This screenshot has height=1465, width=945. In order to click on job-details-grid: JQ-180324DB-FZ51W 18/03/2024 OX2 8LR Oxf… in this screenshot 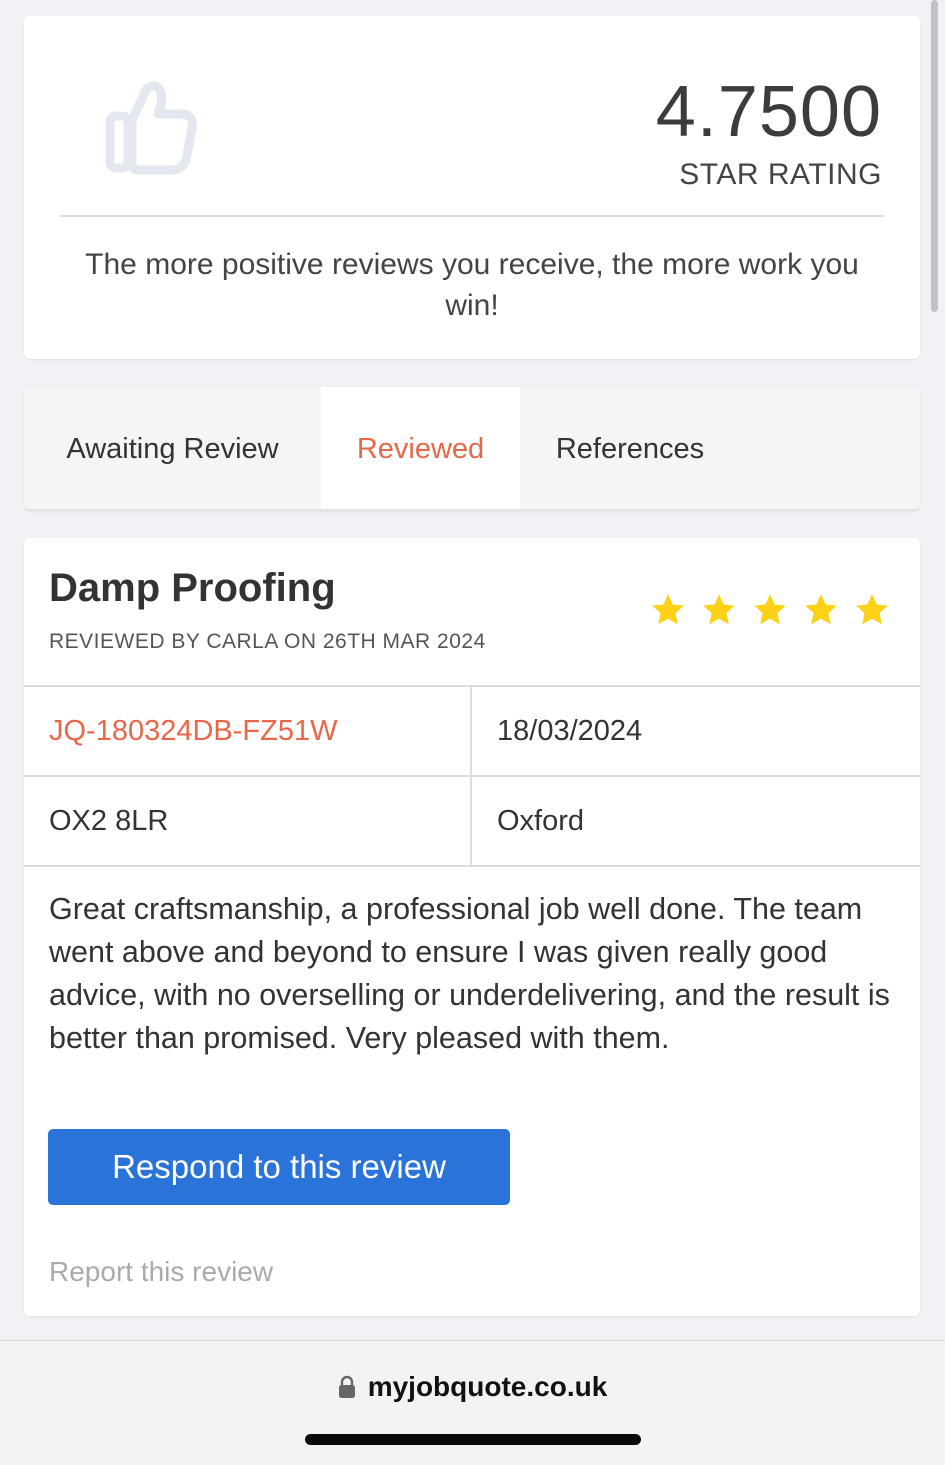, I will do `click(472, 776)`.